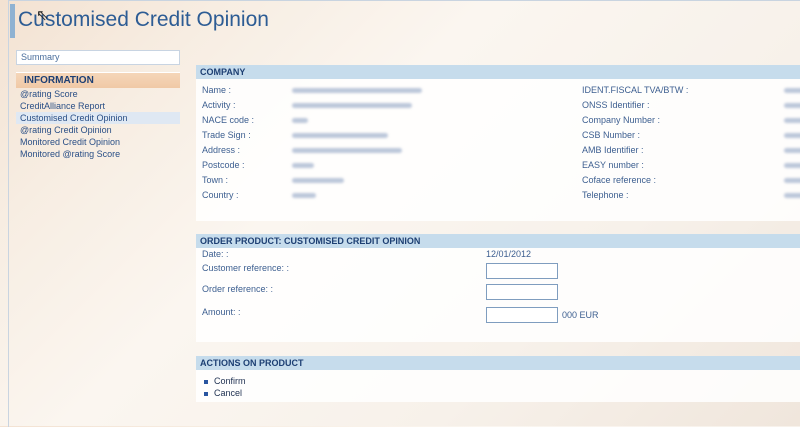 The image size is (800, 427). I want to click on amb-label: AMB Identifier :, so click(613, 150).